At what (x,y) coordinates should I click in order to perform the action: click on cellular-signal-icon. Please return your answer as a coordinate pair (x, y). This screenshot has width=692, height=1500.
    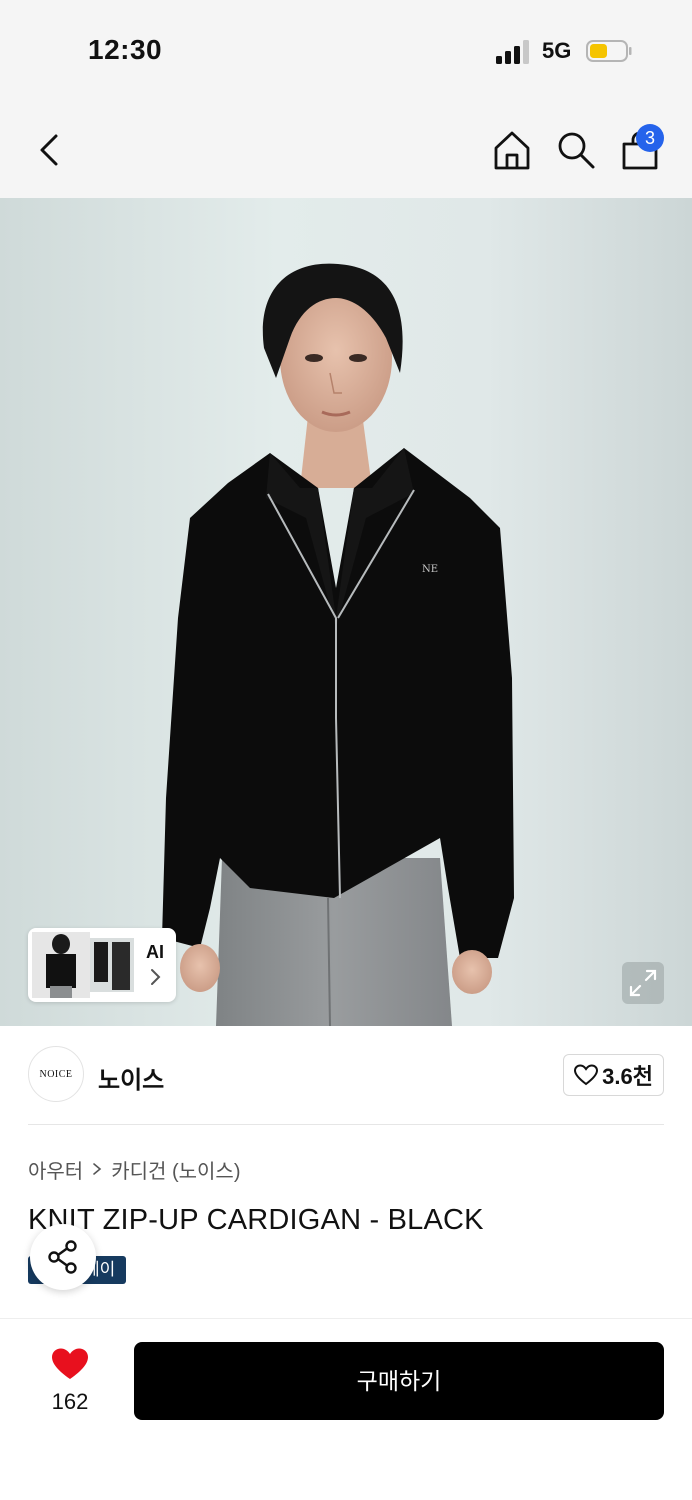
    Looking at the image, I should click on (512, 52).